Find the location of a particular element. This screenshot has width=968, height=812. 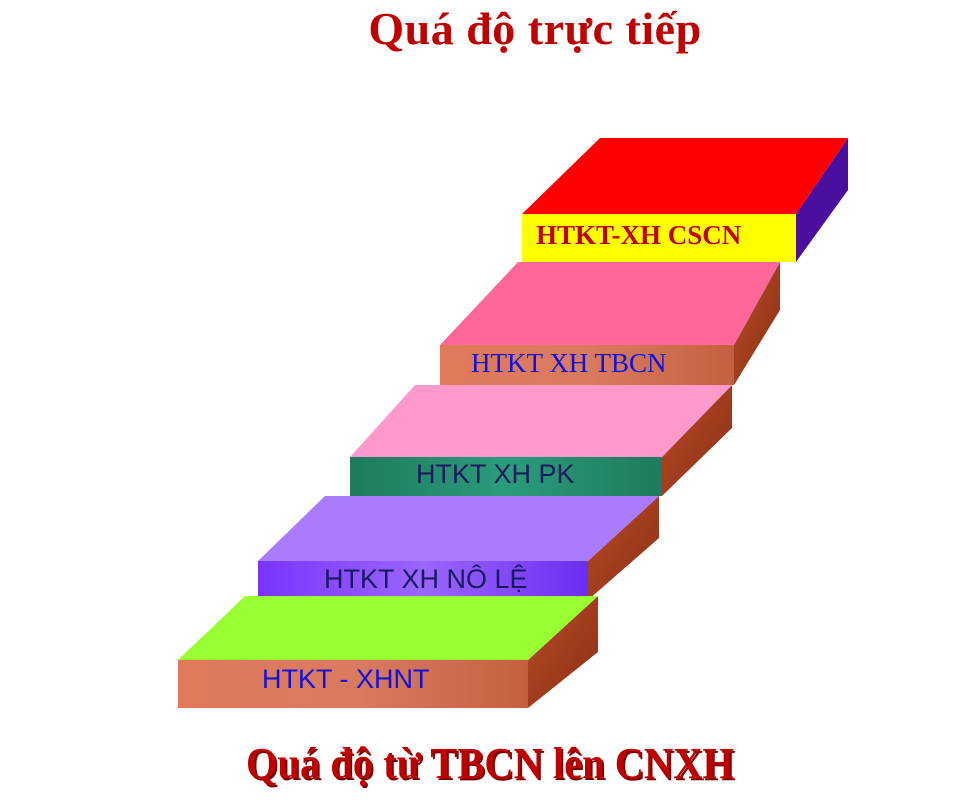

step-3-label: HTKT XH PK is located at coordinates (495, 474).